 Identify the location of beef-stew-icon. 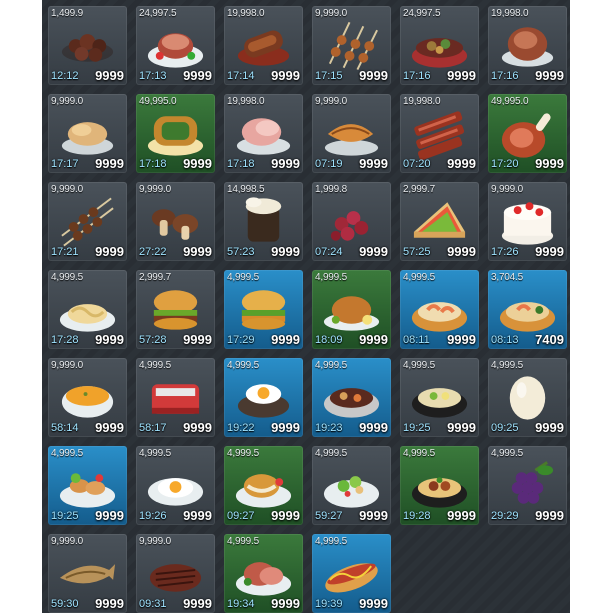
(351, 403).